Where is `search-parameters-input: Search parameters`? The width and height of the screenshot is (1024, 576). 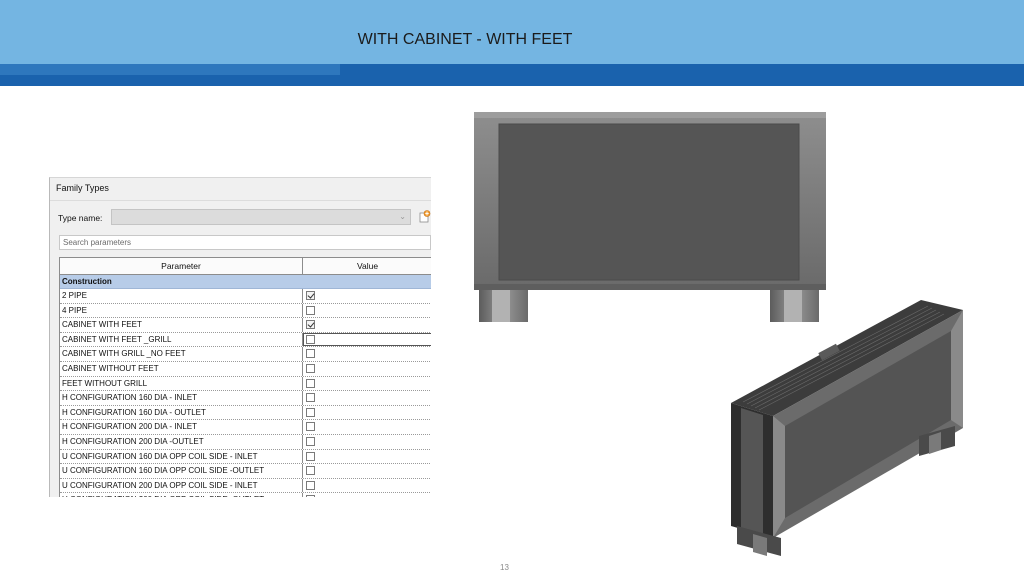 search-parameters-input: Search parameters is located at coordinates (245, 242).